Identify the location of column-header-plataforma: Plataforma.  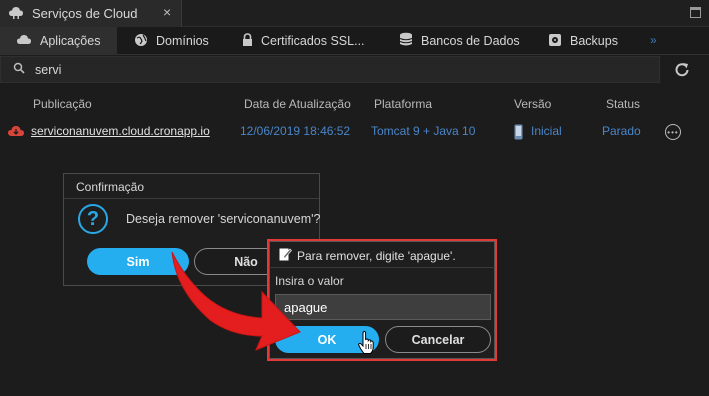
(403, 104).